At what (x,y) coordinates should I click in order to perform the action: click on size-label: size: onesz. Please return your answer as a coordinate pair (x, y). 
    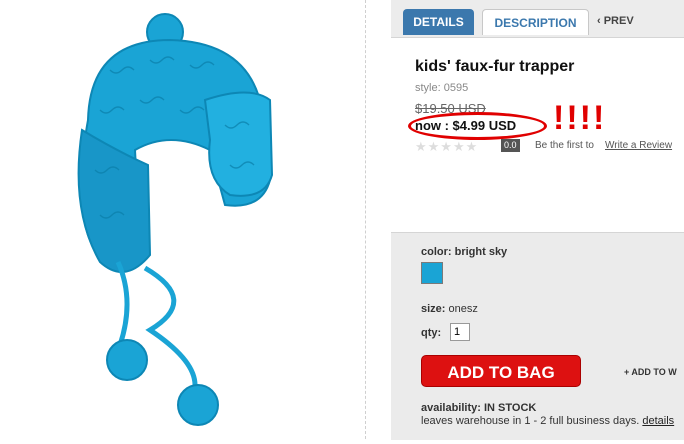
    Looking at the image, I should click on (449, 309).